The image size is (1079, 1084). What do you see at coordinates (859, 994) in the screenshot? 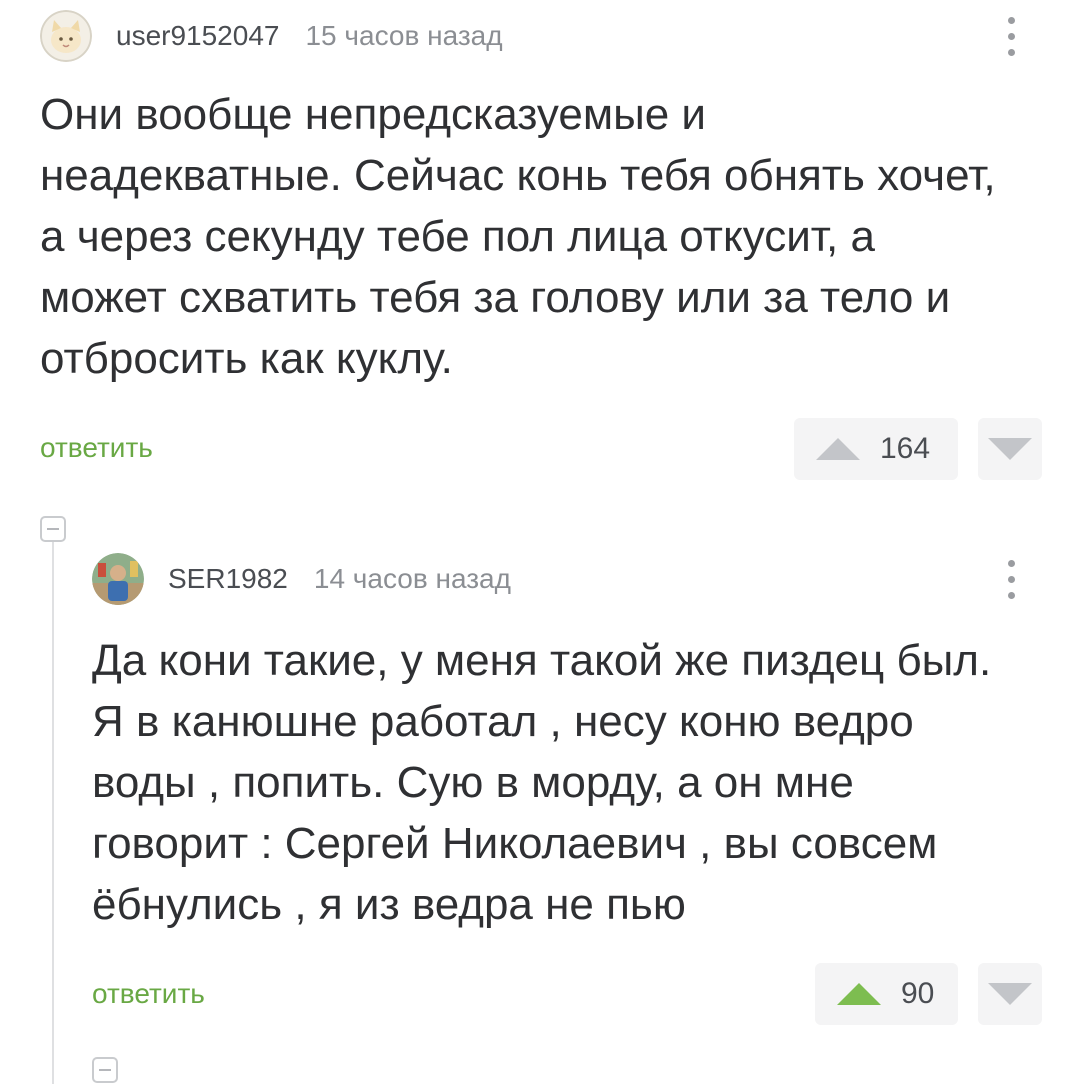
I see `upvote-arrow-icon` at bounding box center [859, 994].